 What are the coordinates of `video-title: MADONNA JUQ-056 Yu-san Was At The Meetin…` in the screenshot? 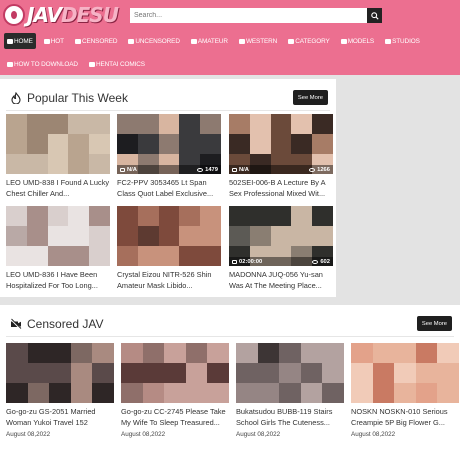 It's located at (281, 280).